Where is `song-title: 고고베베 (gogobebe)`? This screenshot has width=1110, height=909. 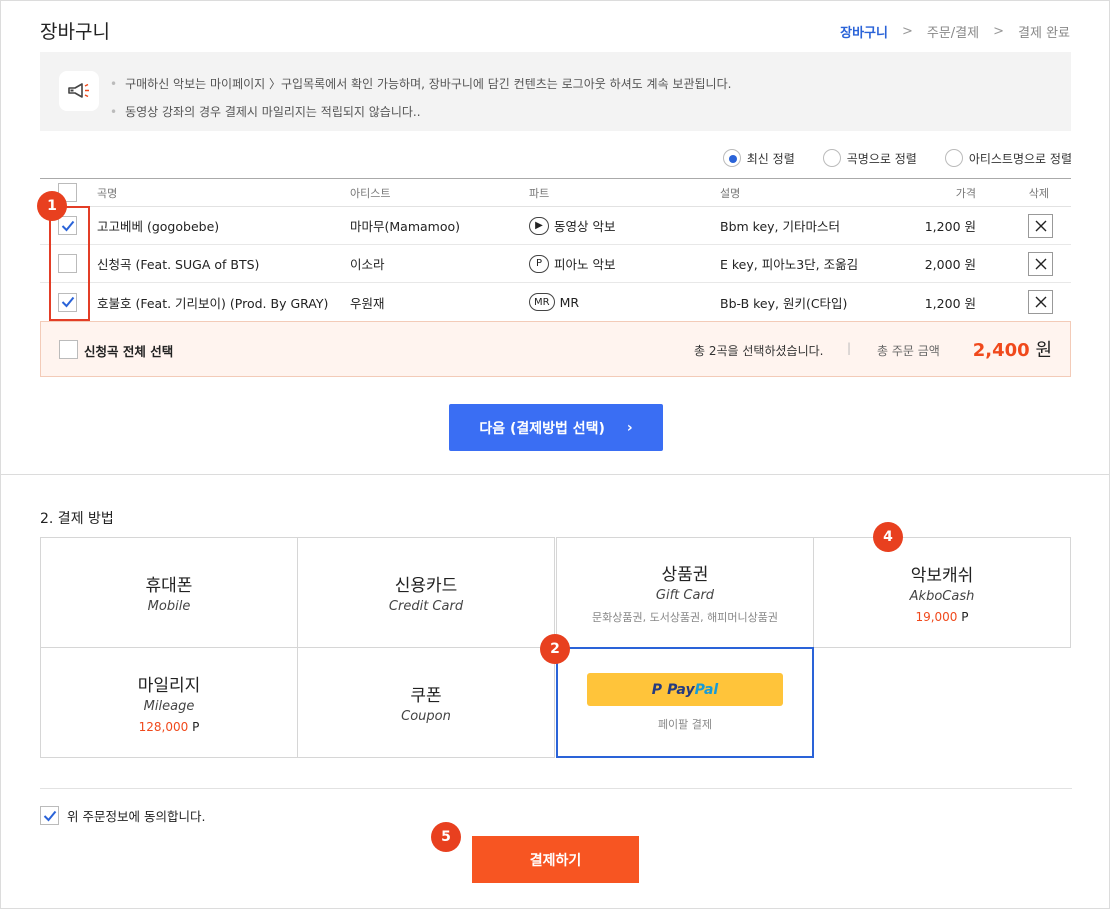 song-title: 고고베베 (gogobebe) is located at coordinates (158, 226).